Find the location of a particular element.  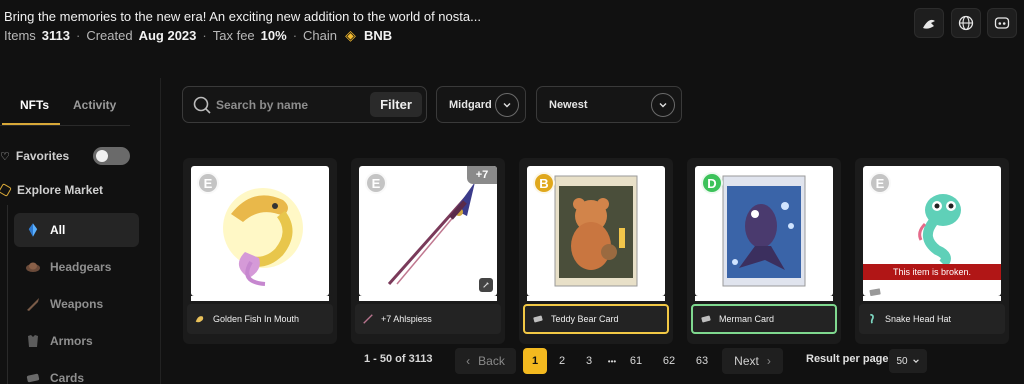

sidebar-item-label: Weapons is located at coordinates (77, 304).